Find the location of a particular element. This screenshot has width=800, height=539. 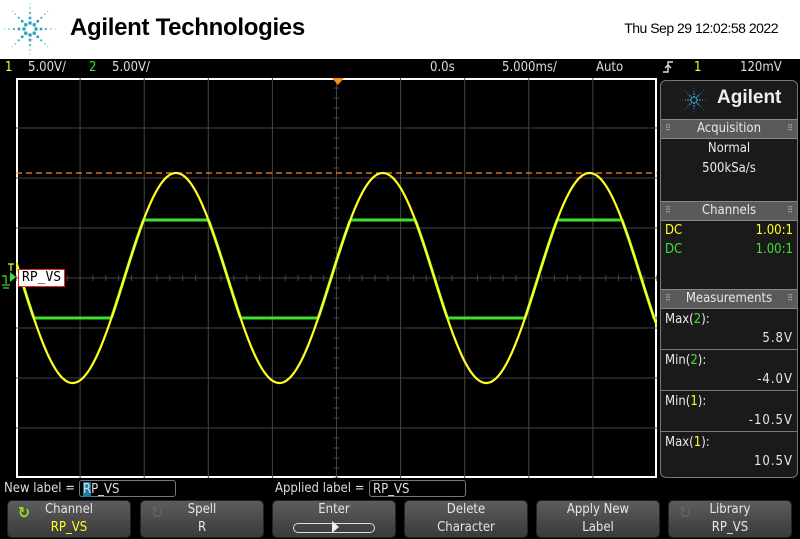

apply-new-label-softkey: Apply New Label is located at coordinates (598, 519).